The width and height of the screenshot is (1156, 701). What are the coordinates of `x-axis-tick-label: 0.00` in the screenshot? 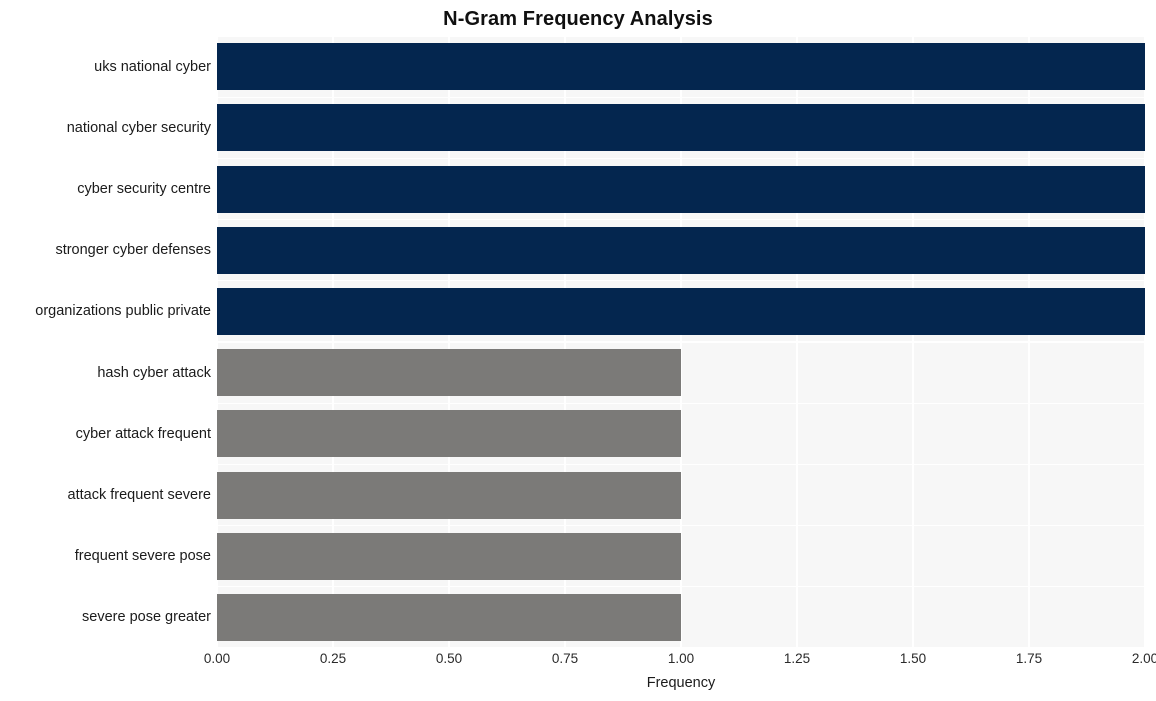 It's located at (217, 658).